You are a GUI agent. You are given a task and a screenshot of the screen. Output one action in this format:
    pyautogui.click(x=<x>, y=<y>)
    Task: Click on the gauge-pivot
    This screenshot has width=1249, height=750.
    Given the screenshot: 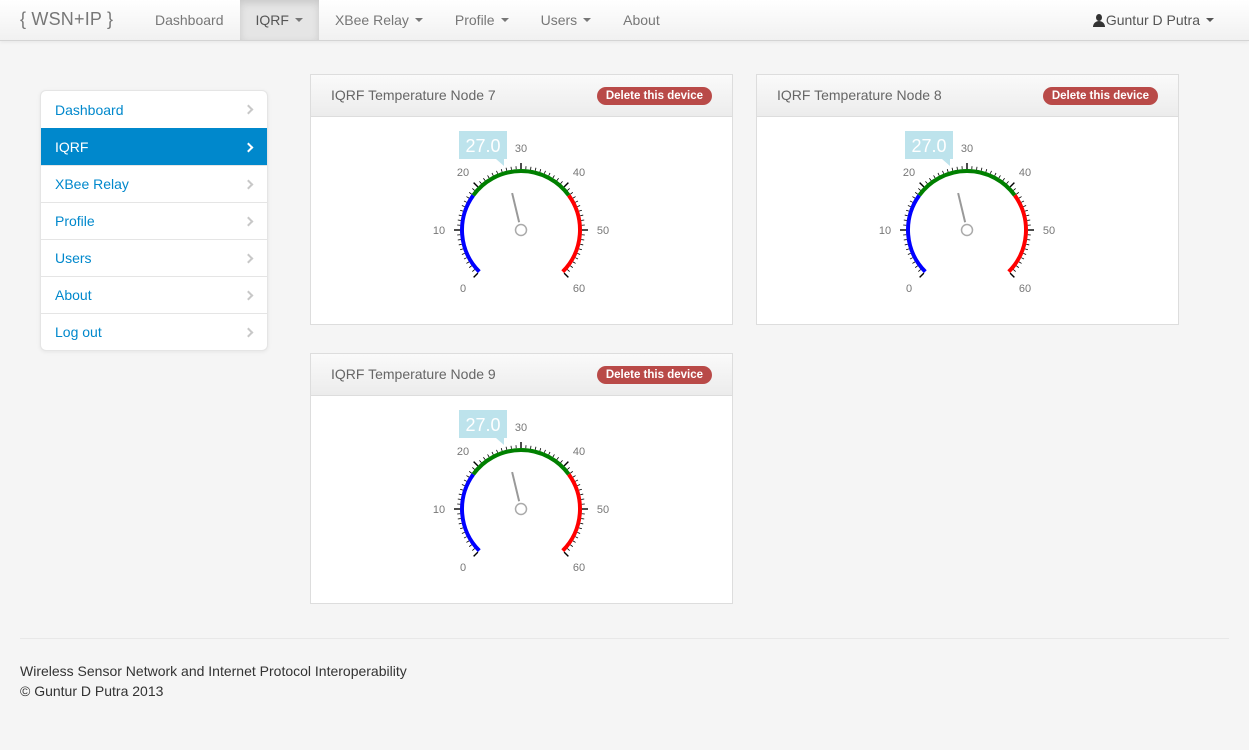 What is the action you would take?
    pyautogui.click(x=521, y=230)
    